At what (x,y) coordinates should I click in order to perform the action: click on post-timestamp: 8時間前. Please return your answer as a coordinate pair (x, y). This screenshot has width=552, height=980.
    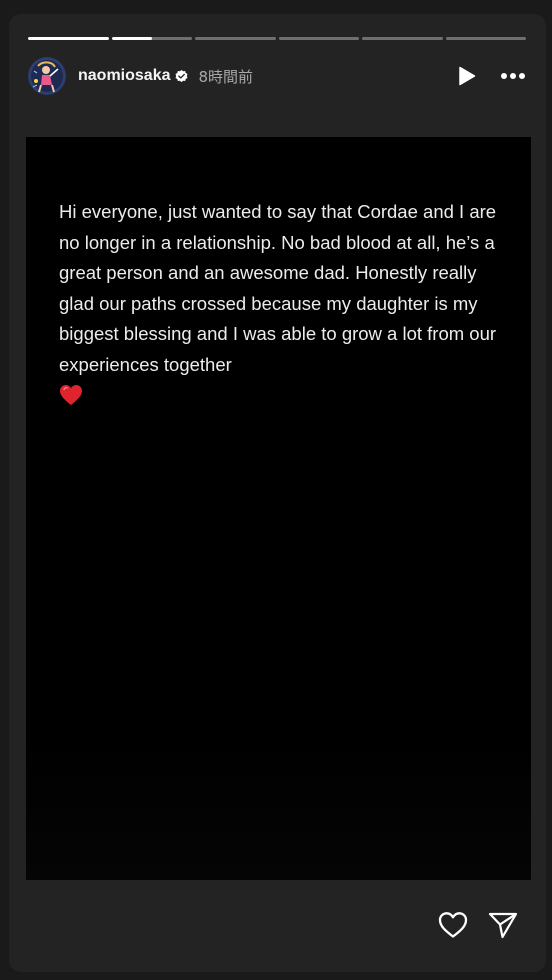
    Looking at the image, I should click on (226, 76).